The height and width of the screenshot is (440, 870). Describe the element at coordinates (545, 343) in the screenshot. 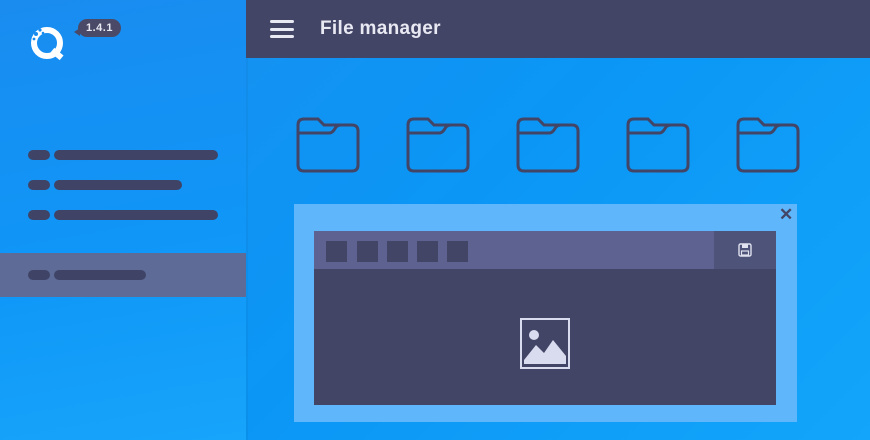

I see `image-icon` at that location.